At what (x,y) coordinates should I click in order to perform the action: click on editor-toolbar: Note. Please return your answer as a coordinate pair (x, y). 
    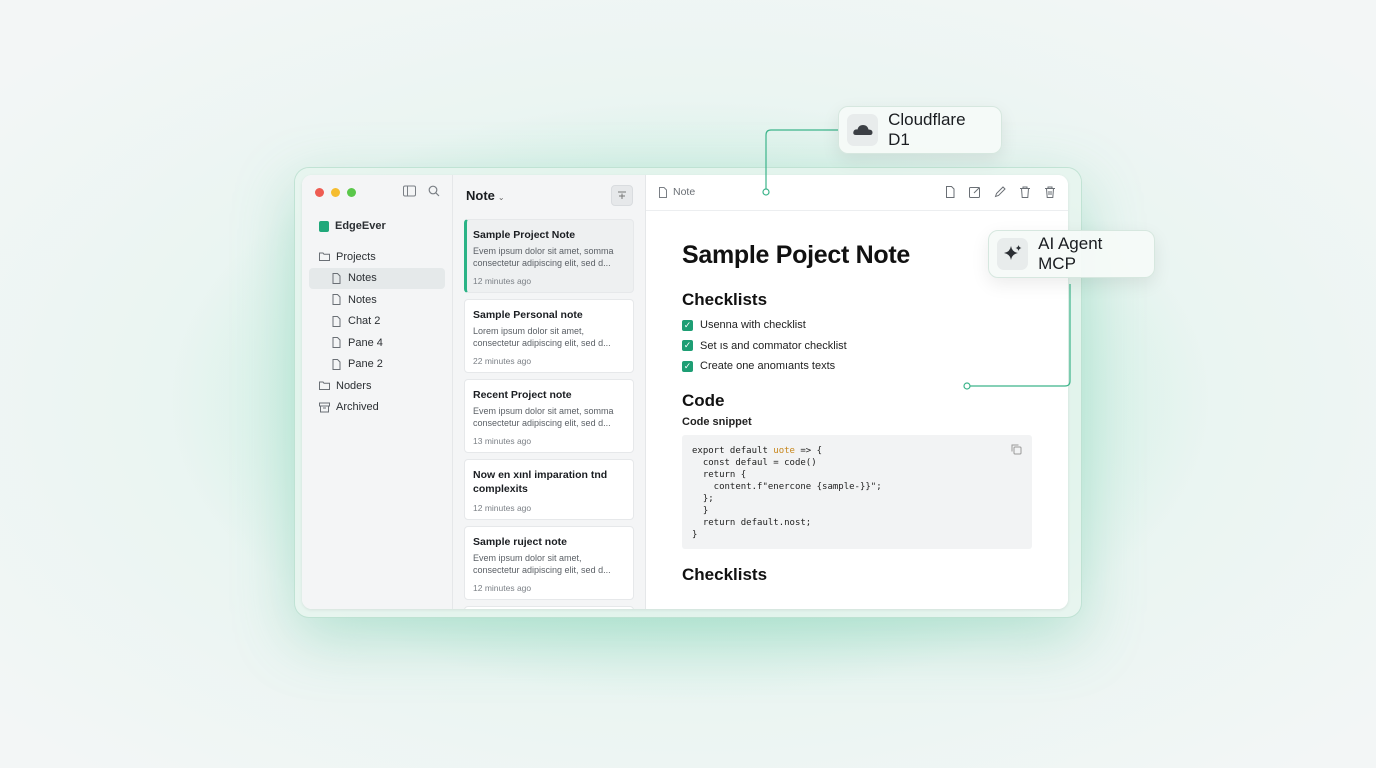
    Looking at the image, I should click on (857, 193).